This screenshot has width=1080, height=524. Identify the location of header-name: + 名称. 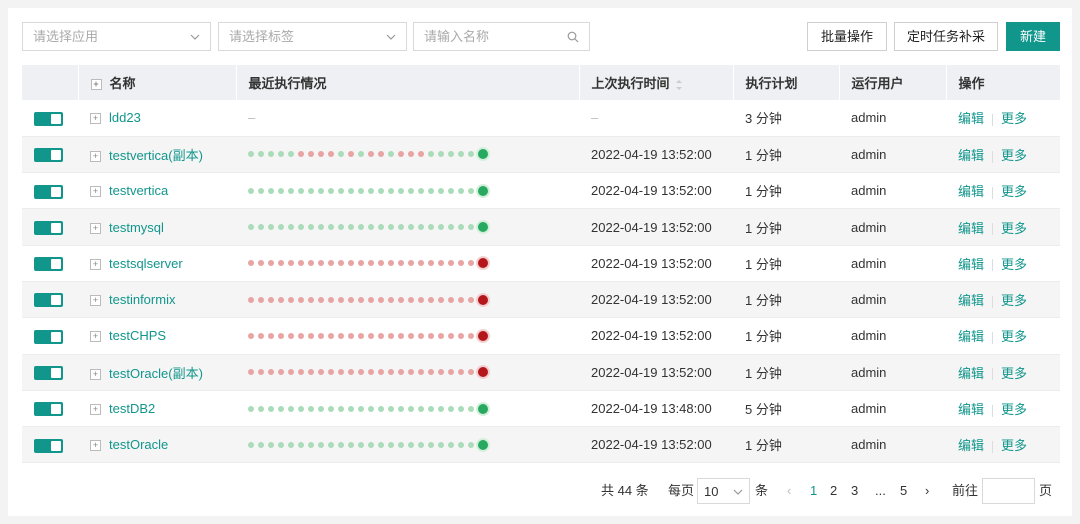
(157, 82).